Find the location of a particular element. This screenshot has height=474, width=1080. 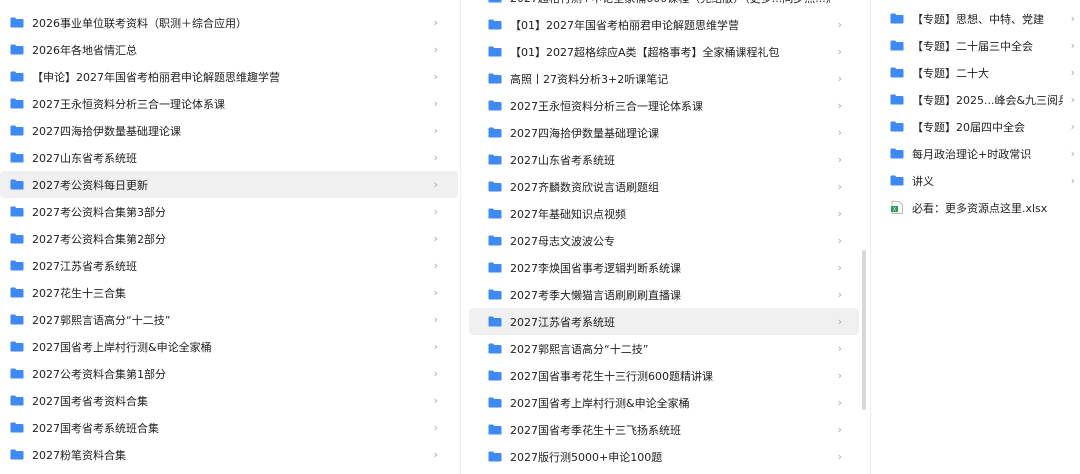

folder-name: 高照丨27资料分析3+2听课笔记 is located at coordinates (589, 79).